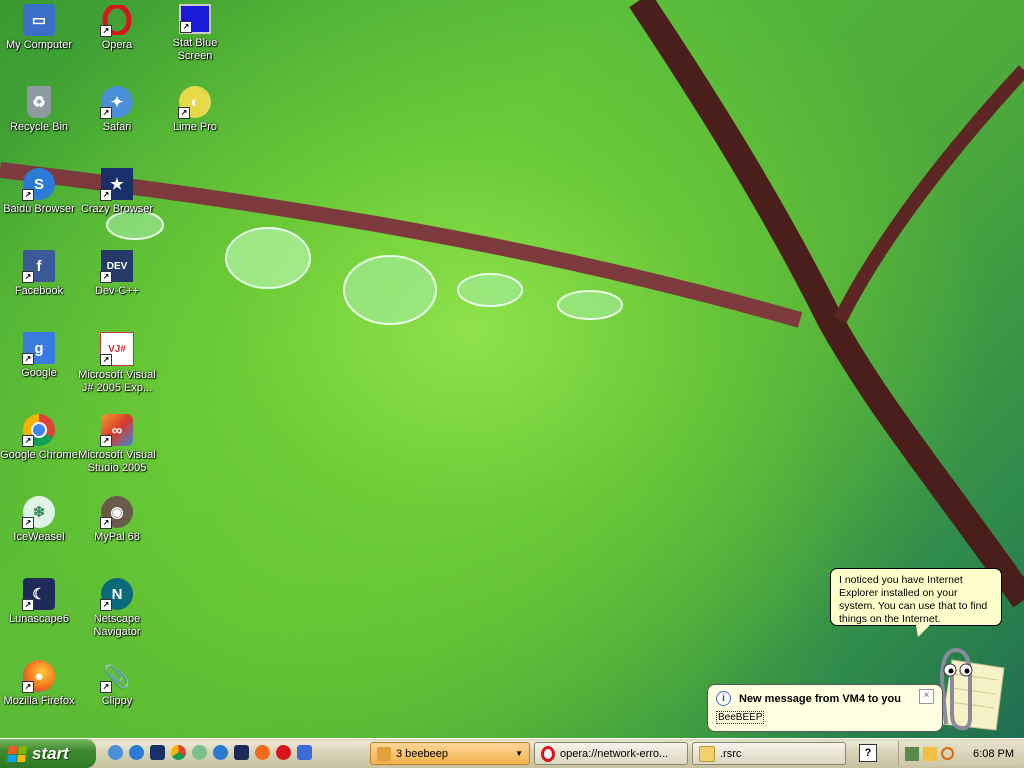 This screenshot has width=1024, height=768. I want to click on desktop-icon-clippy: 📎 ↗ Clippy, so click(117, 684).